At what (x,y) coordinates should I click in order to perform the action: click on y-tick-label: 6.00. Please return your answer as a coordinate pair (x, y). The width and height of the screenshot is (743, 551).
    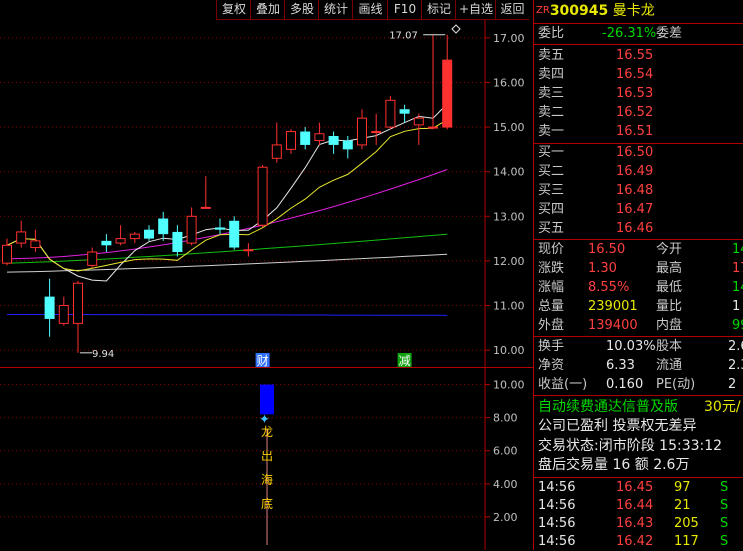
    Looking at the image, I should click on (505, 451).